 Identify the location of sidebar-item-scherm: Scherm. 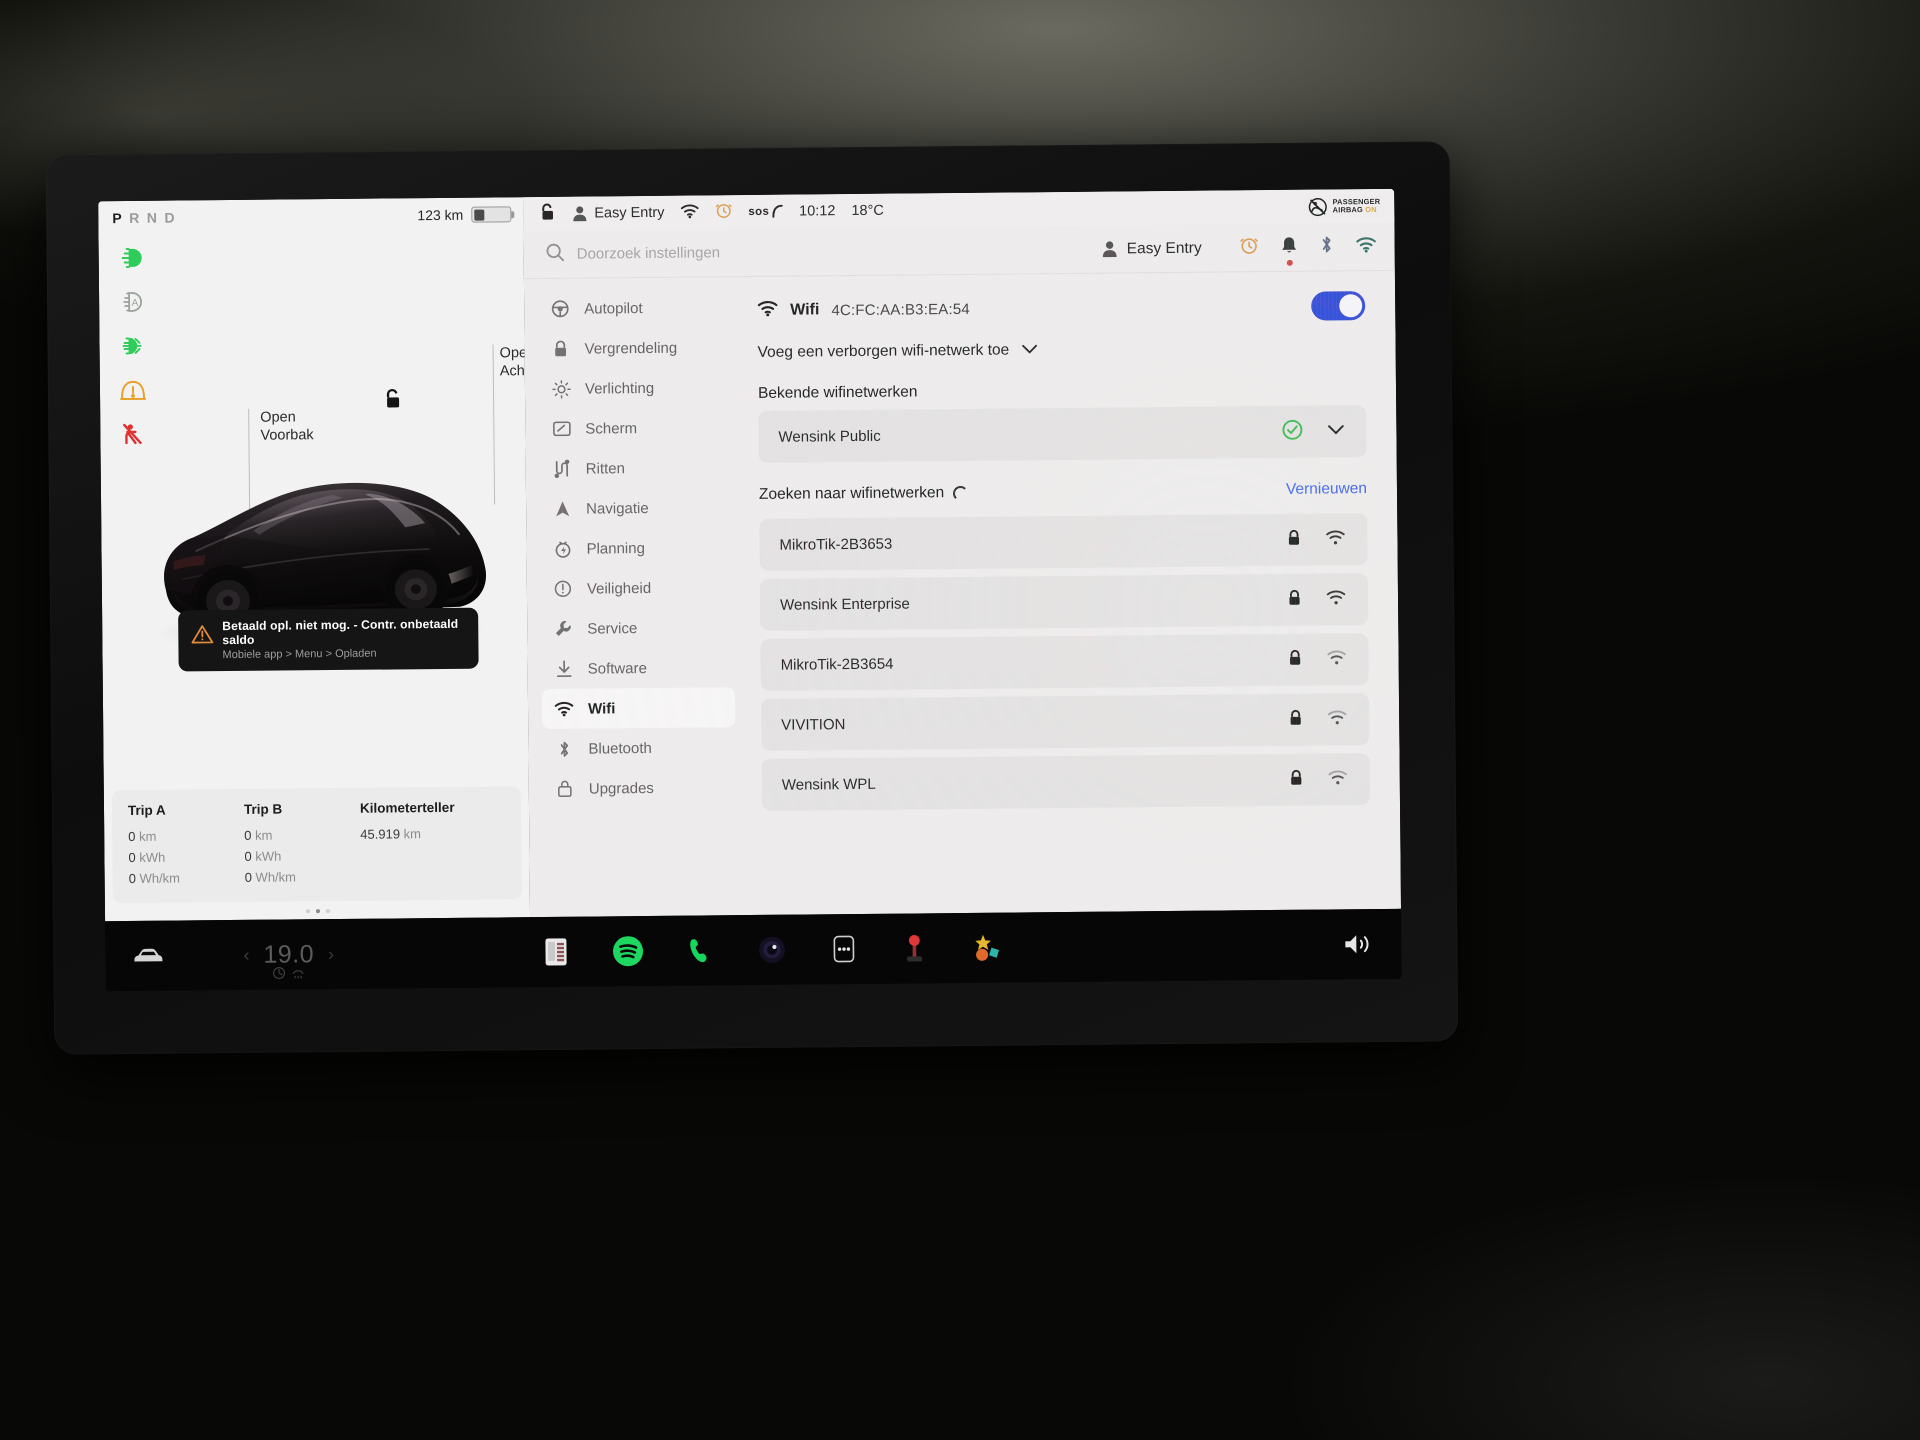
(635, 428).